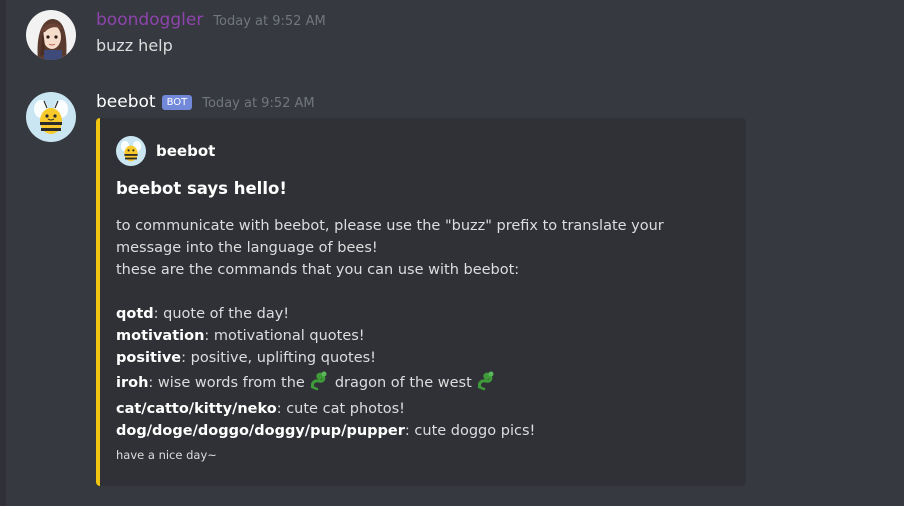 This screenshot has height=506, width=904. Describe the element at coordinates (278, 358) in the screenshot. I see `command-desc: : positive, uplifting quotes!` at that location.